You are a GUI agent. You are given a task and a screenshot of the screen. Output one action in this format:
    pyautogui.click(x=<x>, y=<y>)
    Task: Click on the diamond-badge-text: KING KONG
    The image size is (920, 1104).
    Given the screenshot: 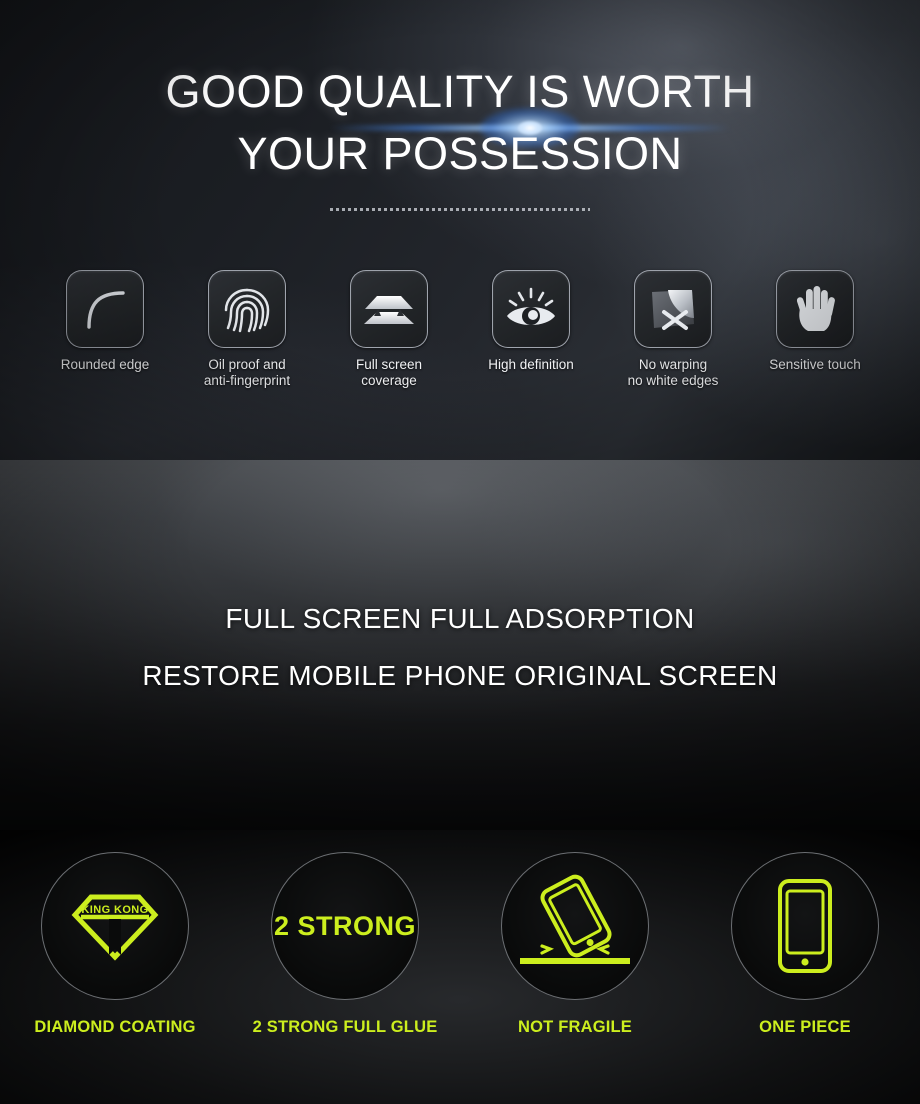 What is the action you would take?
    pyautogui.click(x=114, y=910)
    